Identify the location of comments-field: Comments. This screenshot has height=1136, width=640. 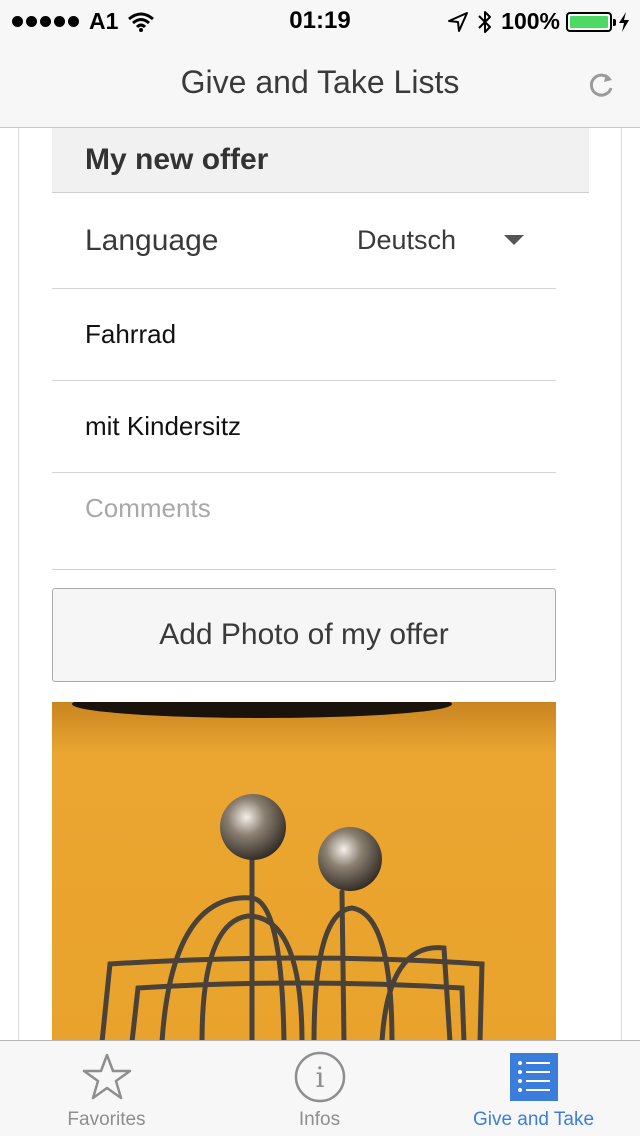
(304, 521).